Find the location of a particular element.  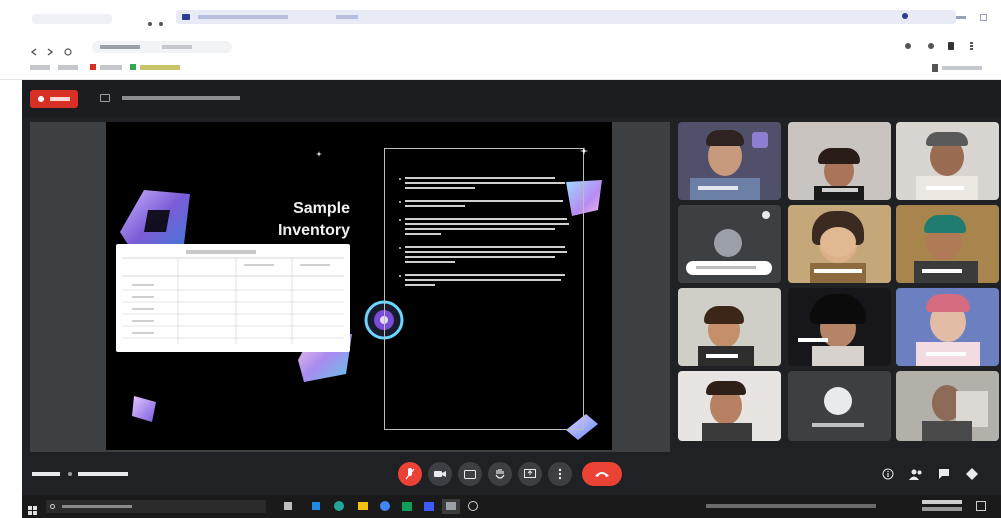

slide-bullet-list is located at coordinates (487, 235).